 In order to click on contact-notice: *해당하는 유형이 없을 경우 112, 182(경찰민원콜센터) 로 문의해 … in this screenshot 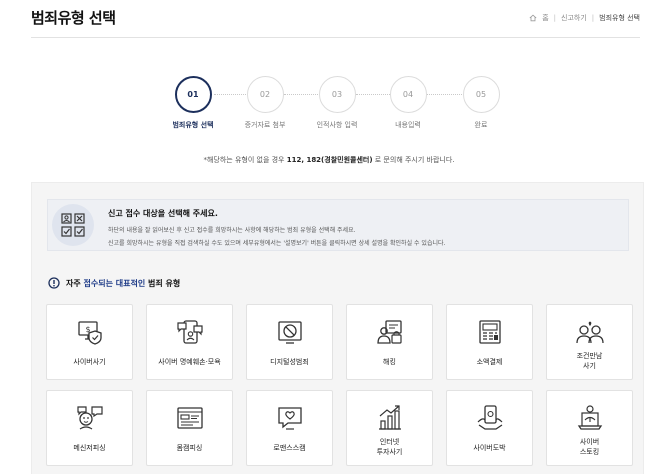, I will do `click(329, 160)`.